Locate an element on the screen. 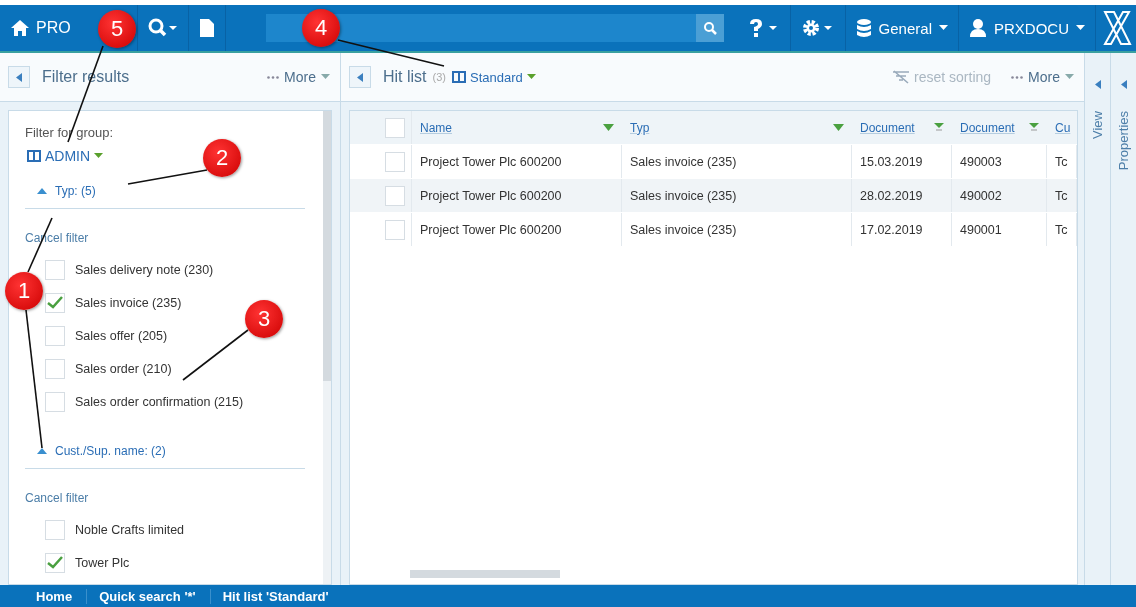  option-label: Sales delivery note (230) is located at coordinates (144, 269).